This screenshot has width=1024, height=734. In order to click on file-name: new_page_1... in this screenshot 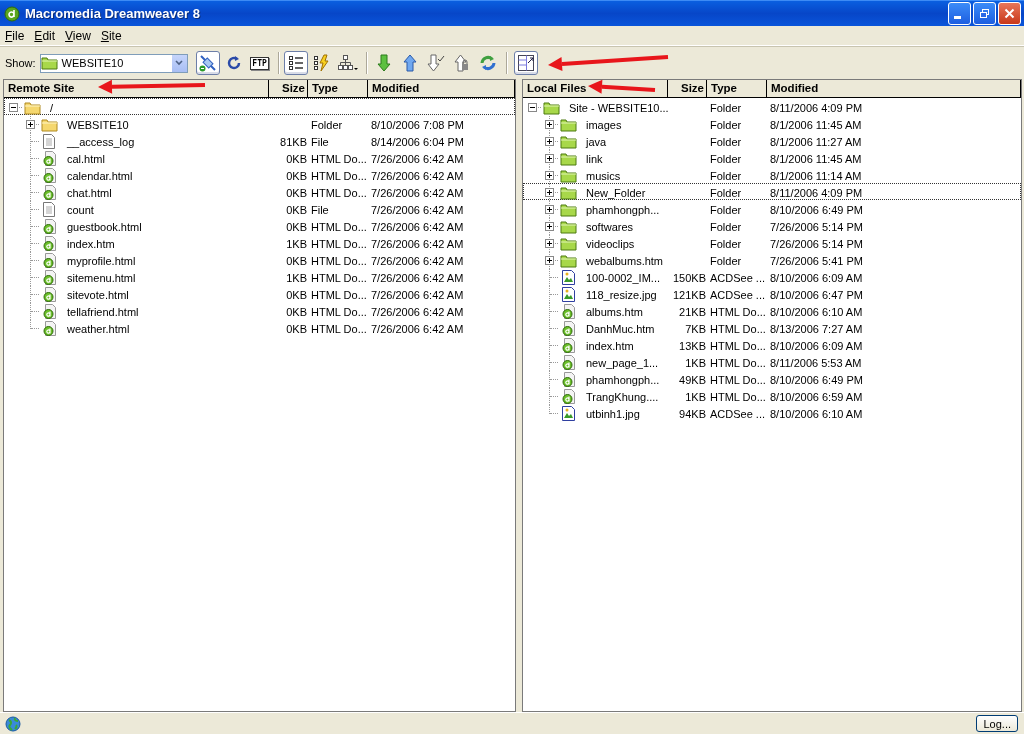, I will do `click(622, 362)`.